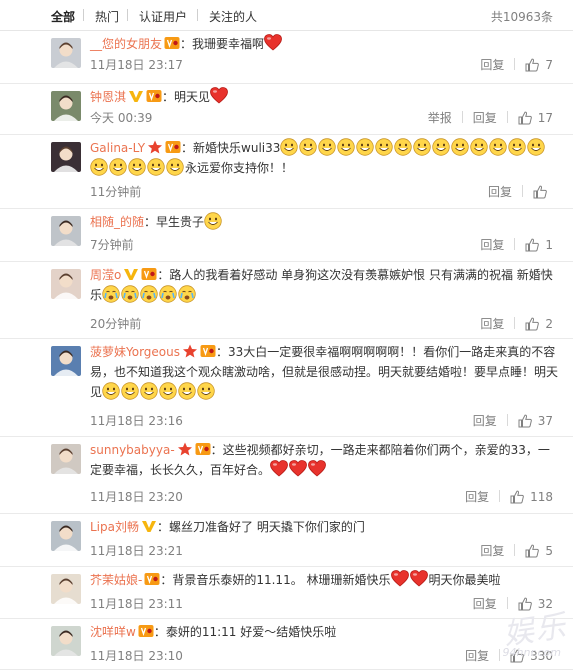 This screenshot has height=670, width=573. Describe the element at coordinates (135, 352) in the screenshot. I see `comment-username: 菠萝妹Yorgeous` at that location.